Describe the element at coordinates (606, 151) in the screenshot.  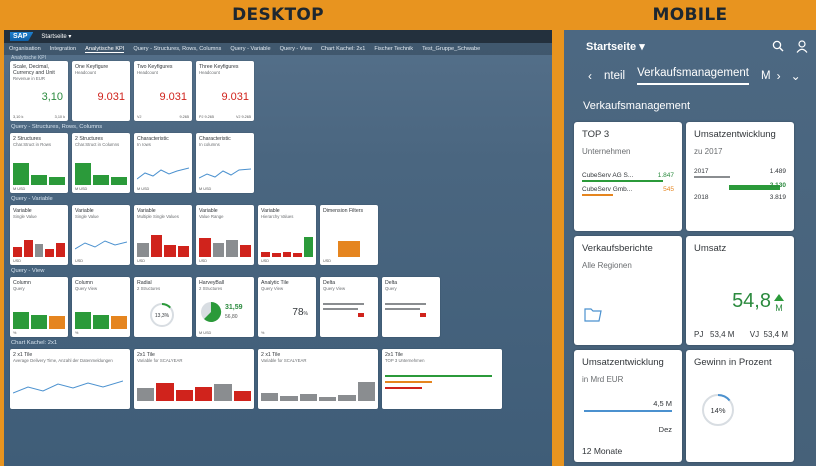
I see `tile-subtitle: Unternehmen` at that location.